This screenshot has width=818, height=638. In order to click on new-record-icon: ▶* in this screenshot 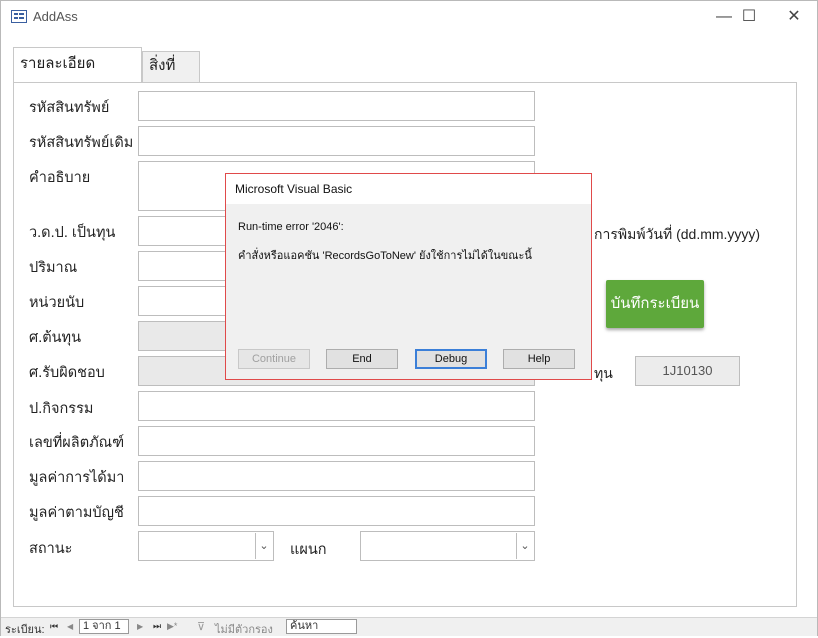, I will do `click(172, 626)`.